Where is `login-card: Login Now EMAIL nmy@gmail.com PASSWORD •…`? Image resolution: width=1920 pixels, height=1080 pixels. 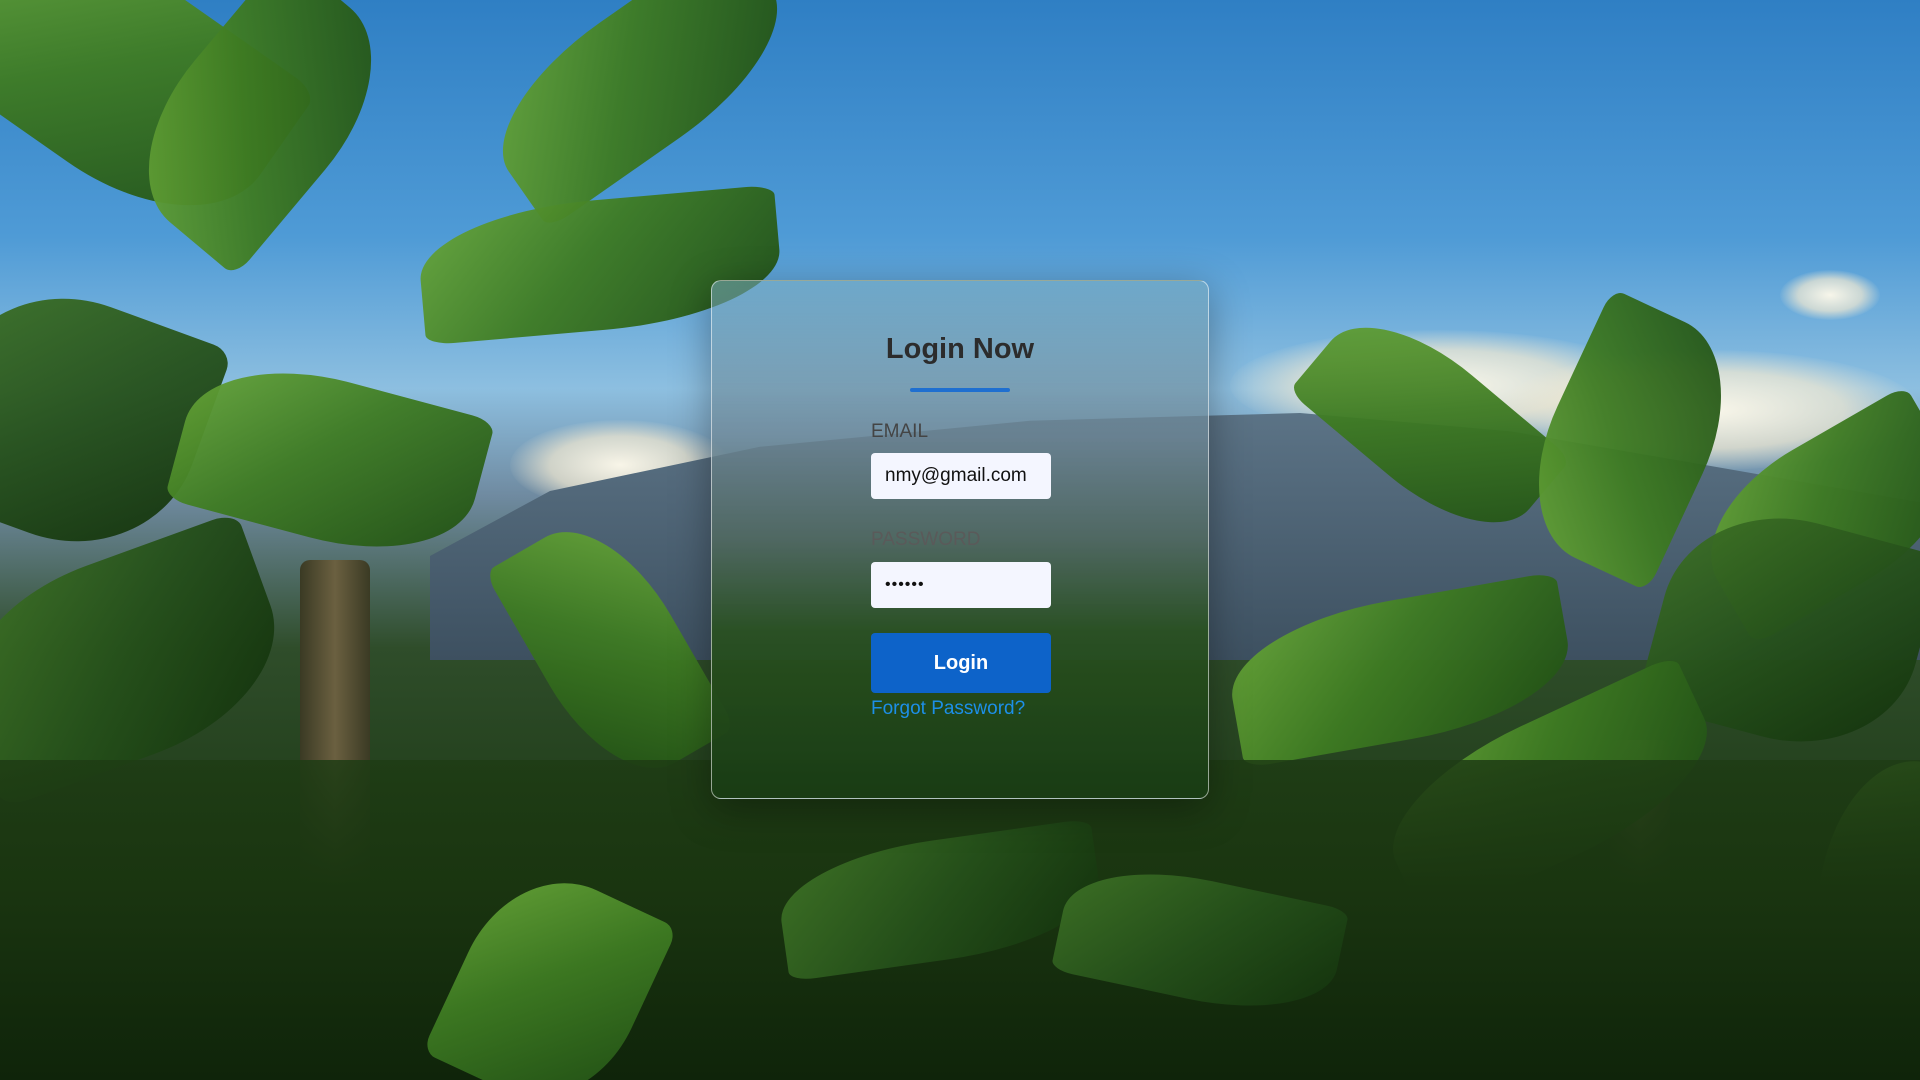
login-card: Login Now EMAIL nmy@gmail.com PASSWORD •… is located at coordinates (960, 539).